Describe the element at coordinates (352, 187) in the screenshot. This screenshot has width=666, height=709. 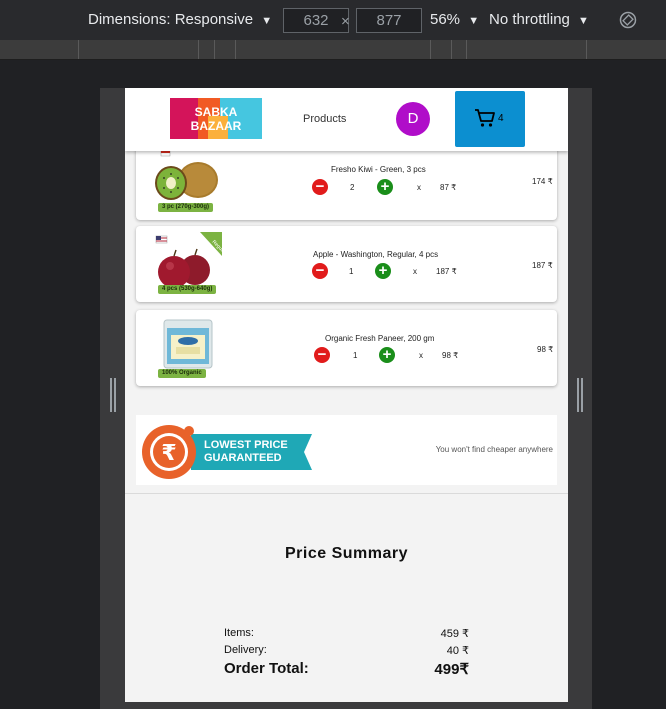
I see `item-quantity: 2` at that location.